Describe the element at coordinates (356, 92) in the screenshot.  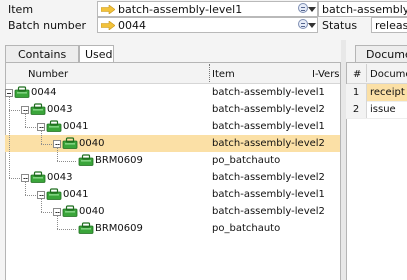
I see `document-row-number: 1` at that location.